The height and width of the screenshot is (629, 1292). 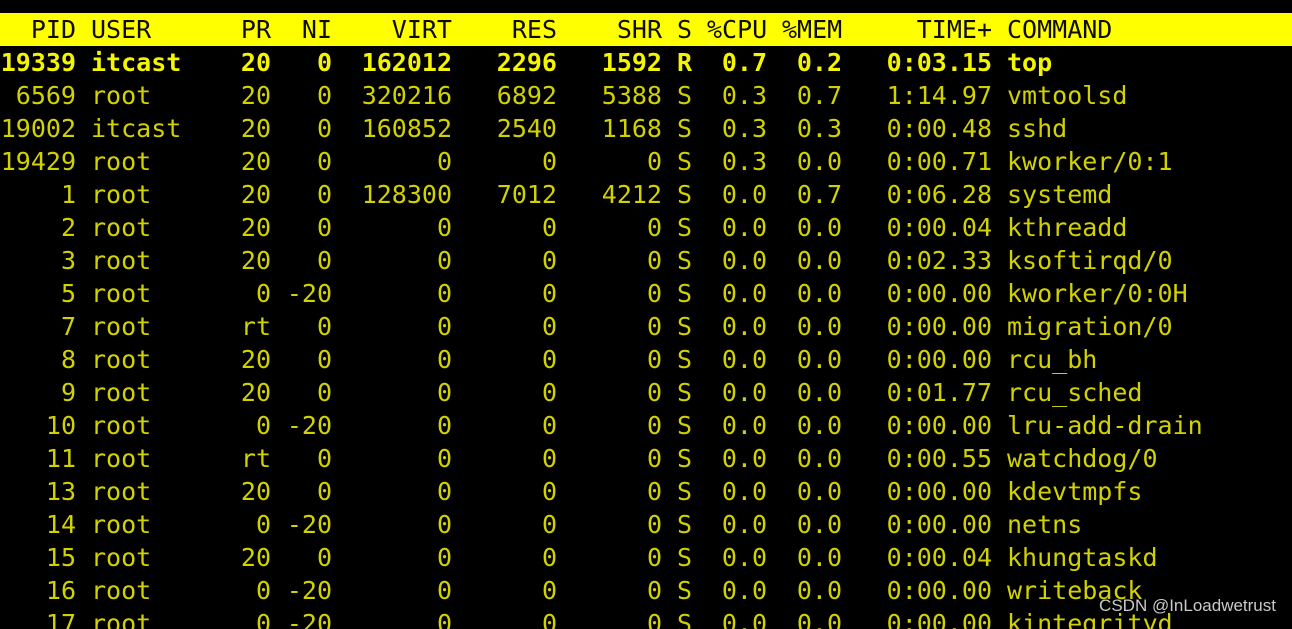 I want to click on column-header-cpu: %CPU, so click(x=737, y=29).